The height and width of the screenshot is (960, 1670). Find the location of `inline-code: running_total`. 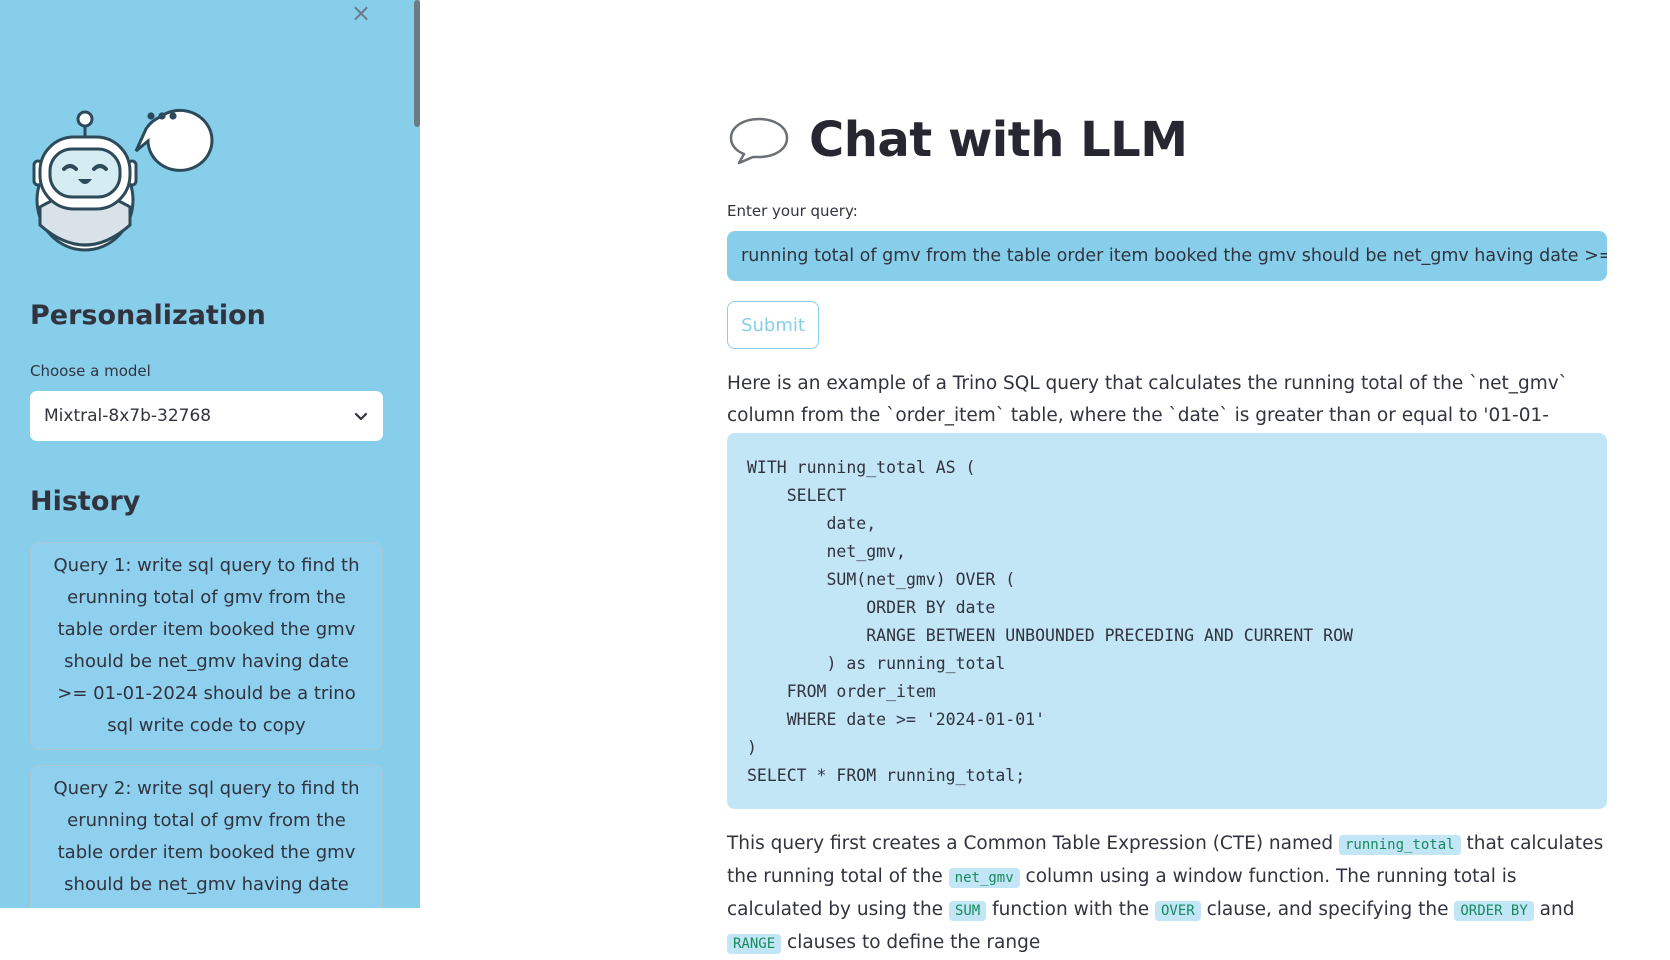

inline-code: running_total is located at coordinates (1400, 845).